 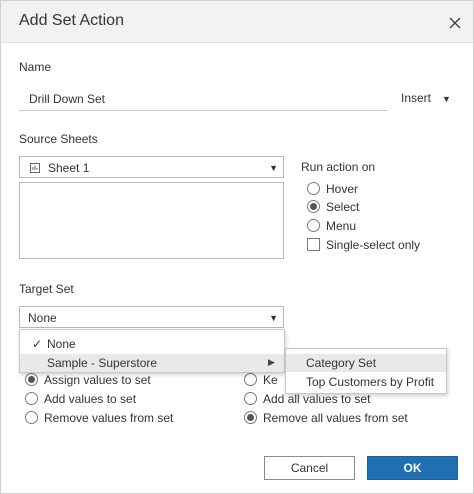 I want to click on submenu-item-category-set: Category Set, so click(x=366, y=363).